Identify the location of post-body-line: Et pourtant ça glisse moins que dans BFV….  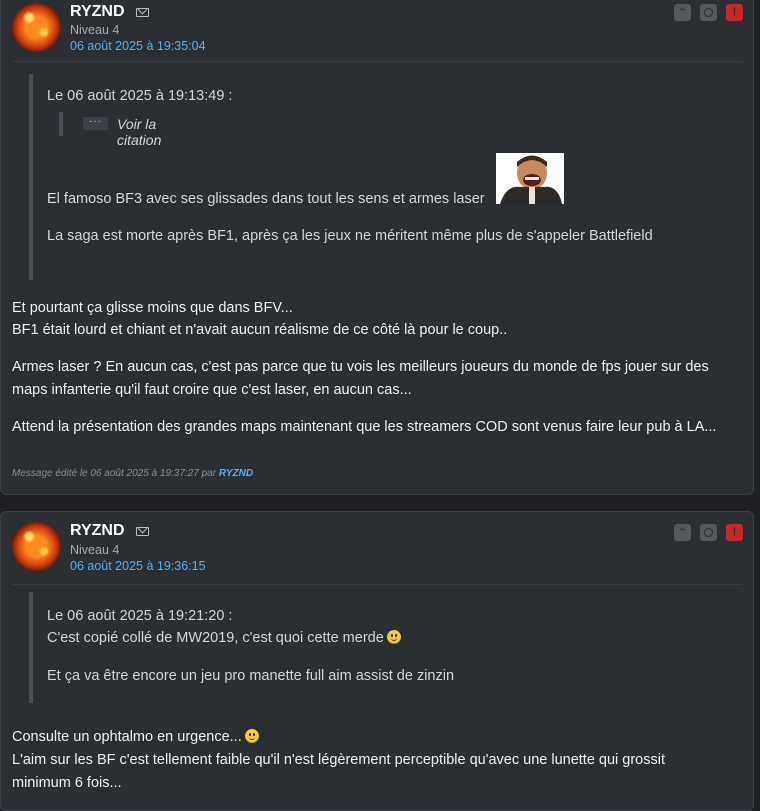
(152, 308).